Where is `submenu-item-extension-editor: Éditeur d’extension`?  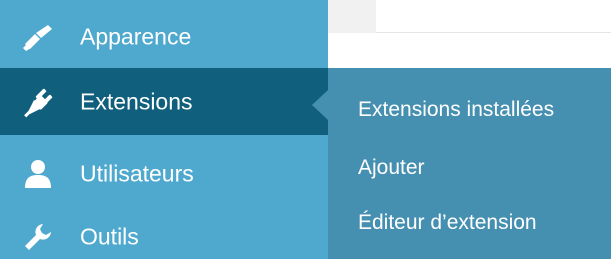
submenu-item-extension-editor: Éditeur d’extension is located at coordinates (447, 223).